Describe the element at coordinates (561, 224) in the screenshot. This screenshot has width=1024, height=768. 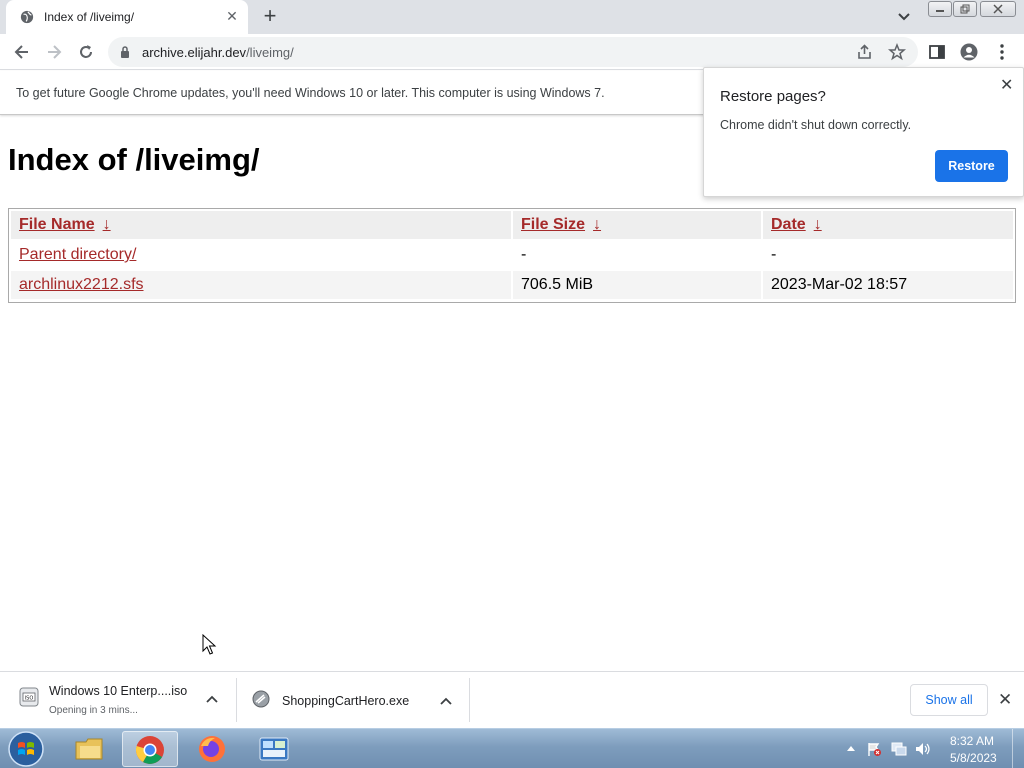
I see `sort-by-size-link: File Size ↓` at that location.